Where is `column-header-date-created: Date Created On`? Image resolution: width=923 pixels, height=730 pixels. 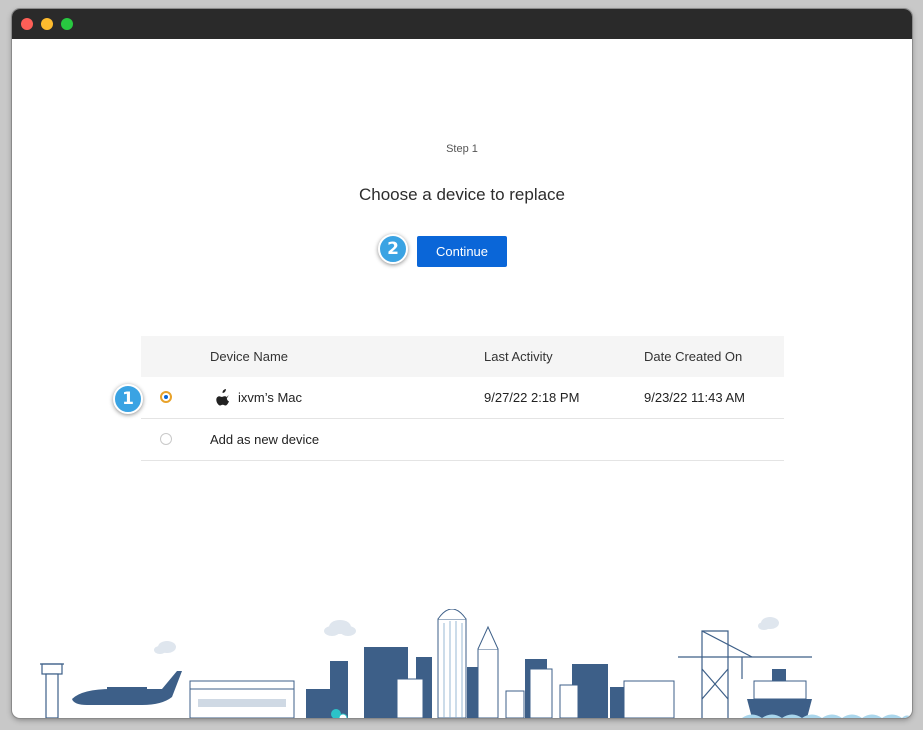 column-header-date-created: Date Created On is located at coordinates (693, 356).